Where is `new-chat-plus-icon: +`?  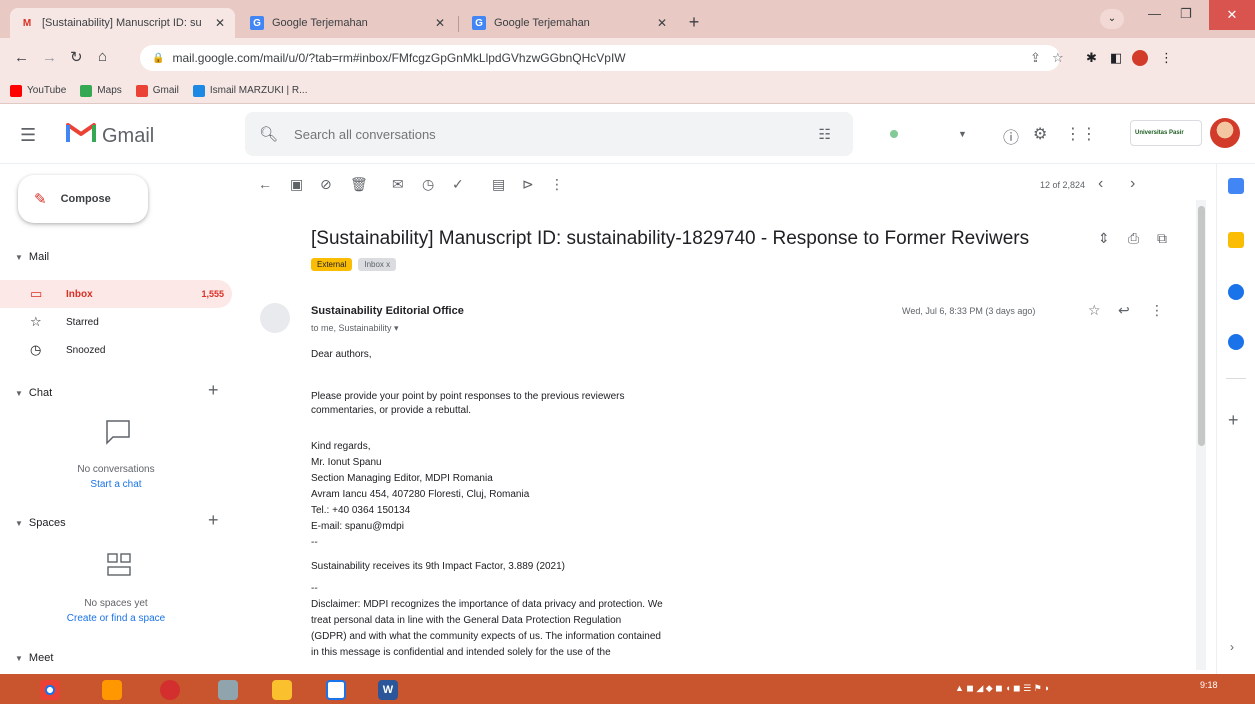
new-chat-plus-icon: + is located at coordinates (213, 390).